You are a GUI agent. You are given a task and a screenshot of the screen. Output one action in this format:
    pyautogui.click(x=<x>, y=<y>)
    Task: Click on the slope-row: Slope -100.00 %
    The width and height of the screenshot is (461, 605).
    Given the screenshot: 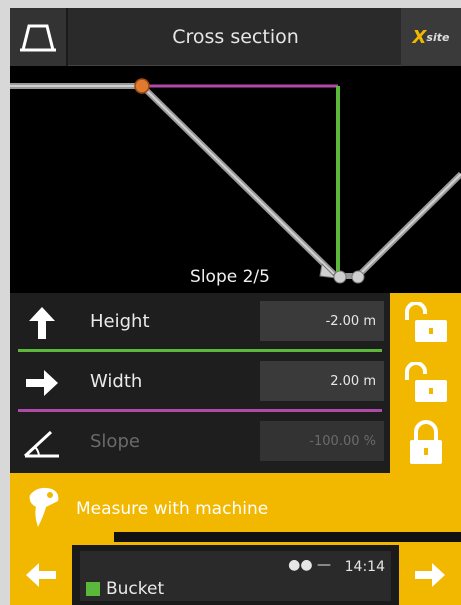 What is the action you would take?
    pyautogui.click(x=200, y=443)
    